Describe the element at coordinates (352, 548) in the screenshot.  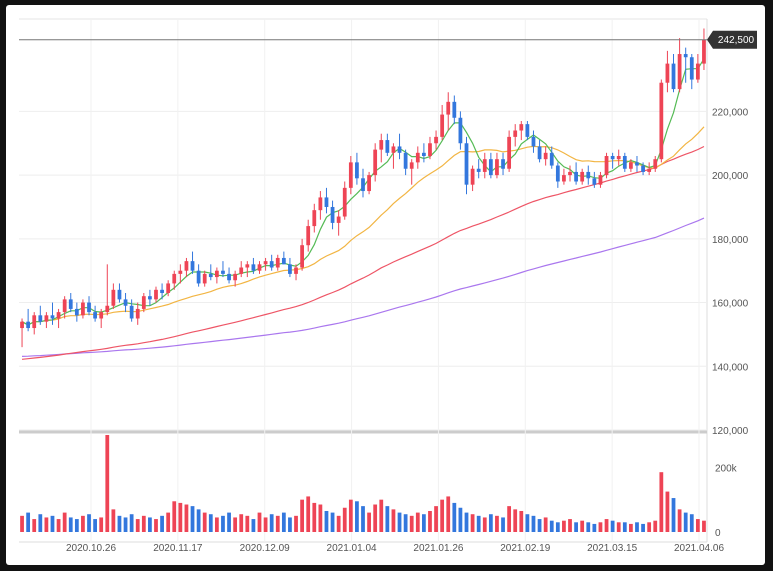
I see `date-tick-label: 2021.01.04` at that location.